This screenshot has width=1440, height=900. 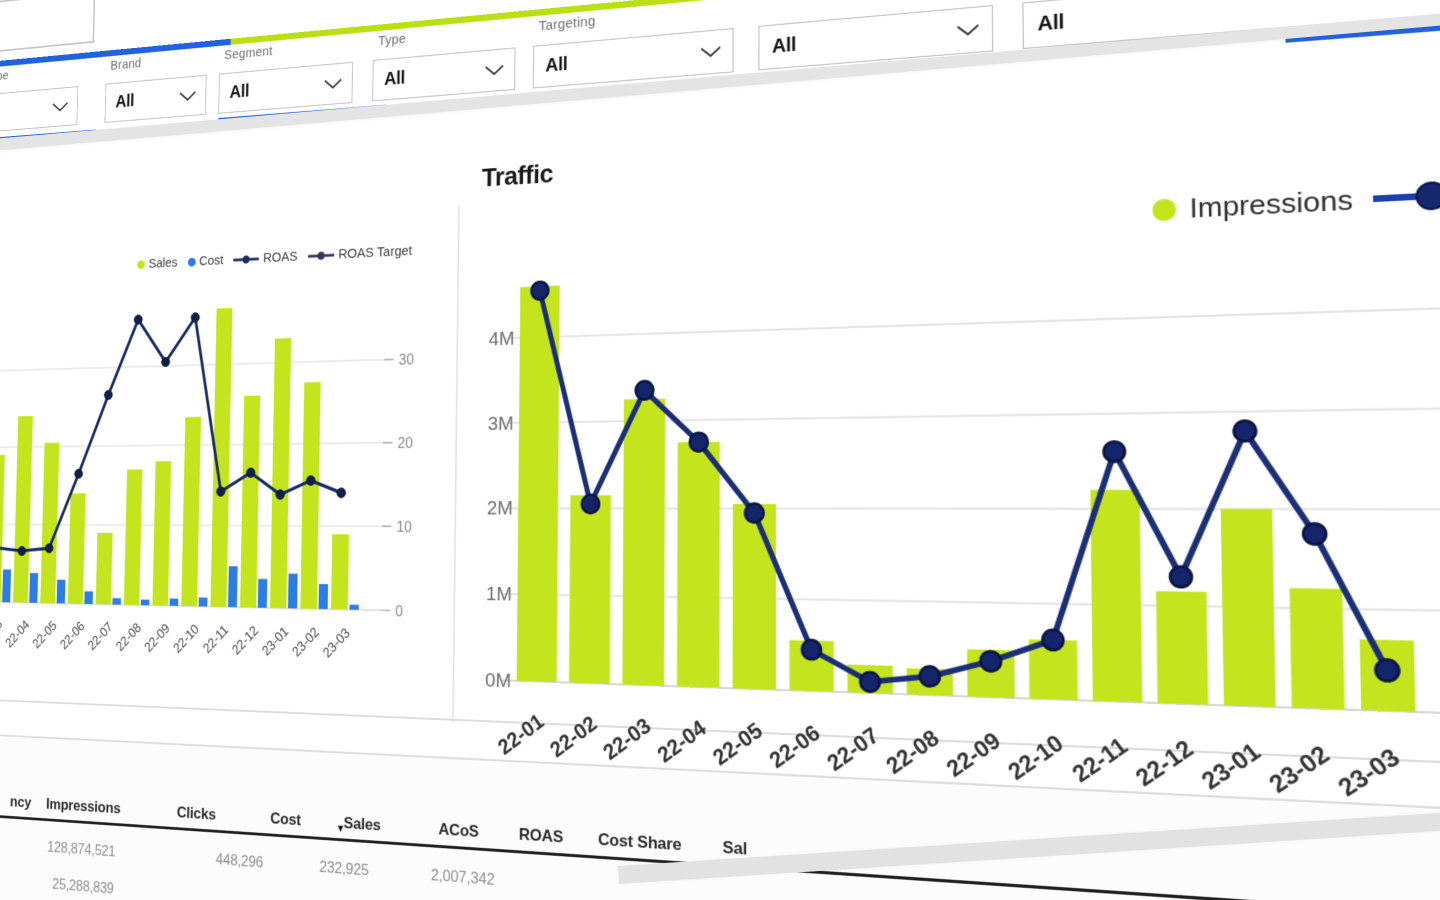 I want to click on filter-label-brand: Brand, so click(x=126, y=64).